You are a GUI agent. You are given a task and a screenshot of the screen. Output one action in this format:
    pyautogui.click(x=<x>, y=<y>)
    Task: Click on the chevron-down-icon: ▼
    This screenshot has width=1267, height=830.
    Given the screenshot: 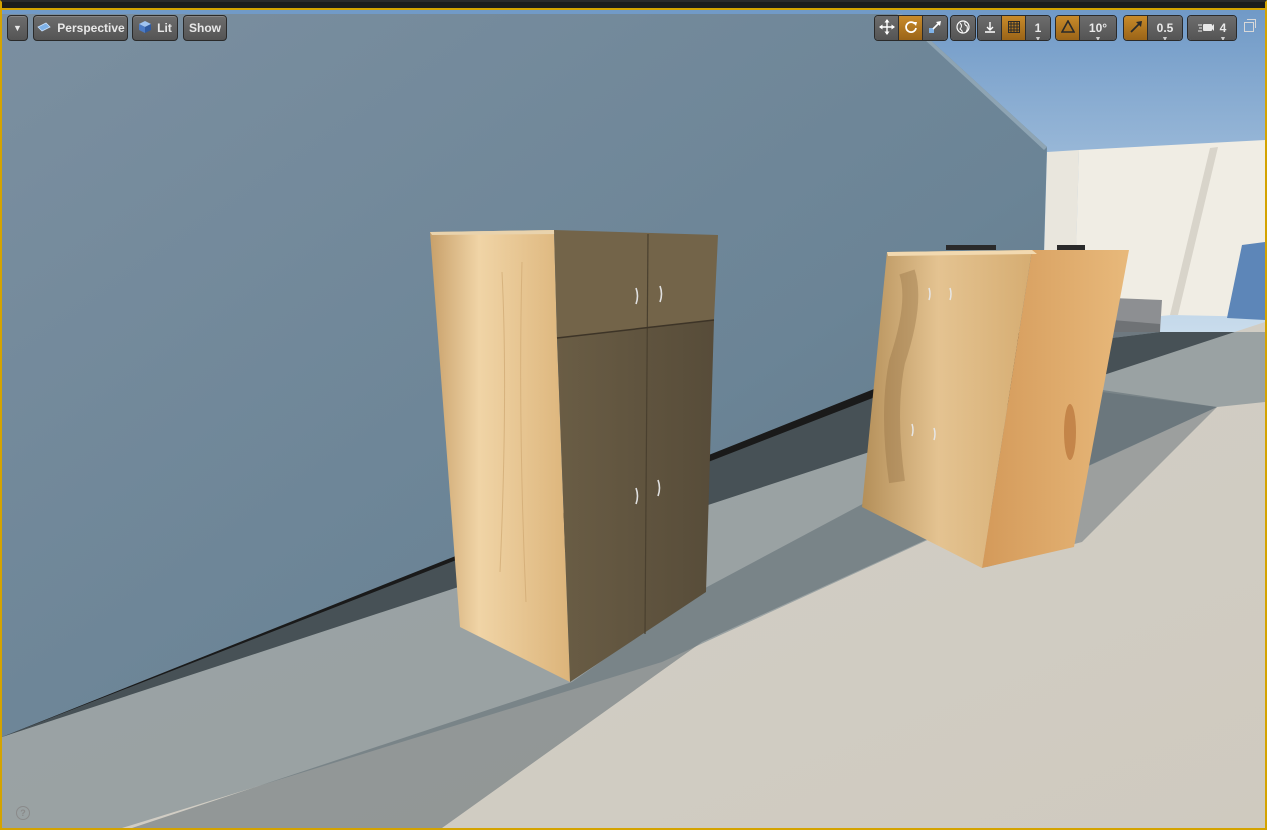 What is the action you would take?
    pyautogui.click(x=17, y=28)
    